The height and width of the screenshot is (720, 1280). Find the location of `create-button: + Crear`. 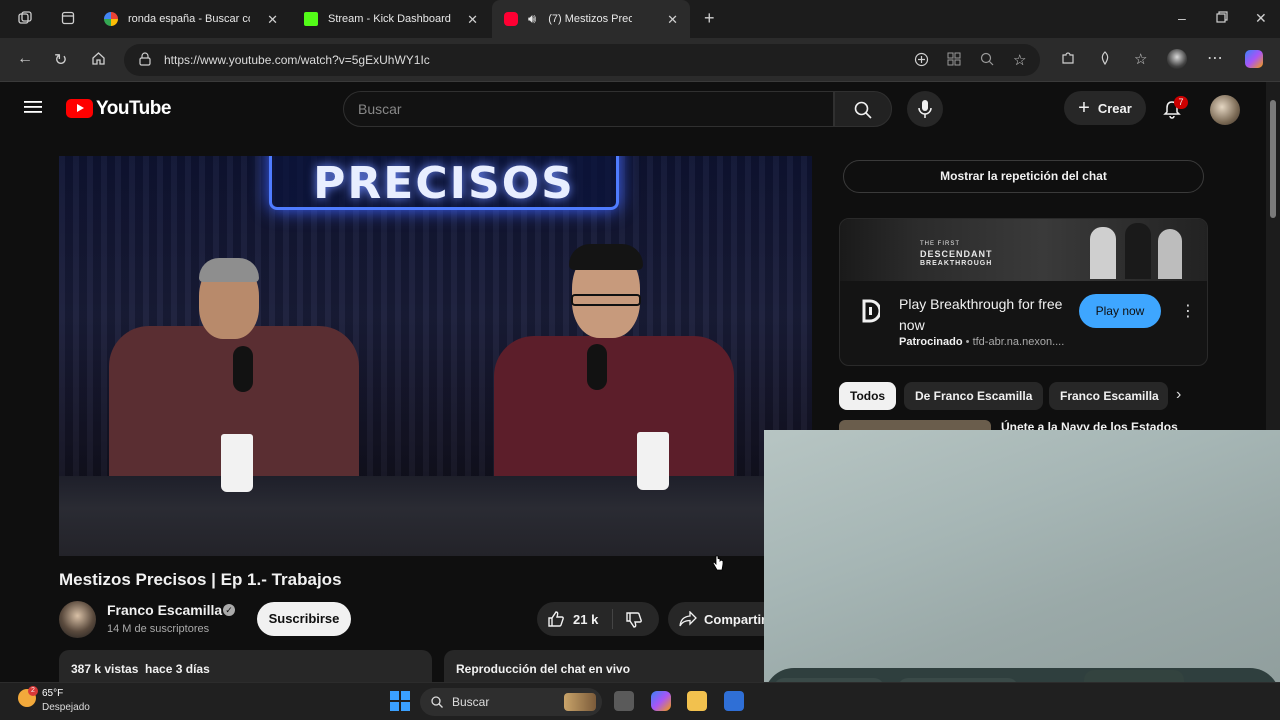

create-button: + Crear is located at coordinates (1105, 108).